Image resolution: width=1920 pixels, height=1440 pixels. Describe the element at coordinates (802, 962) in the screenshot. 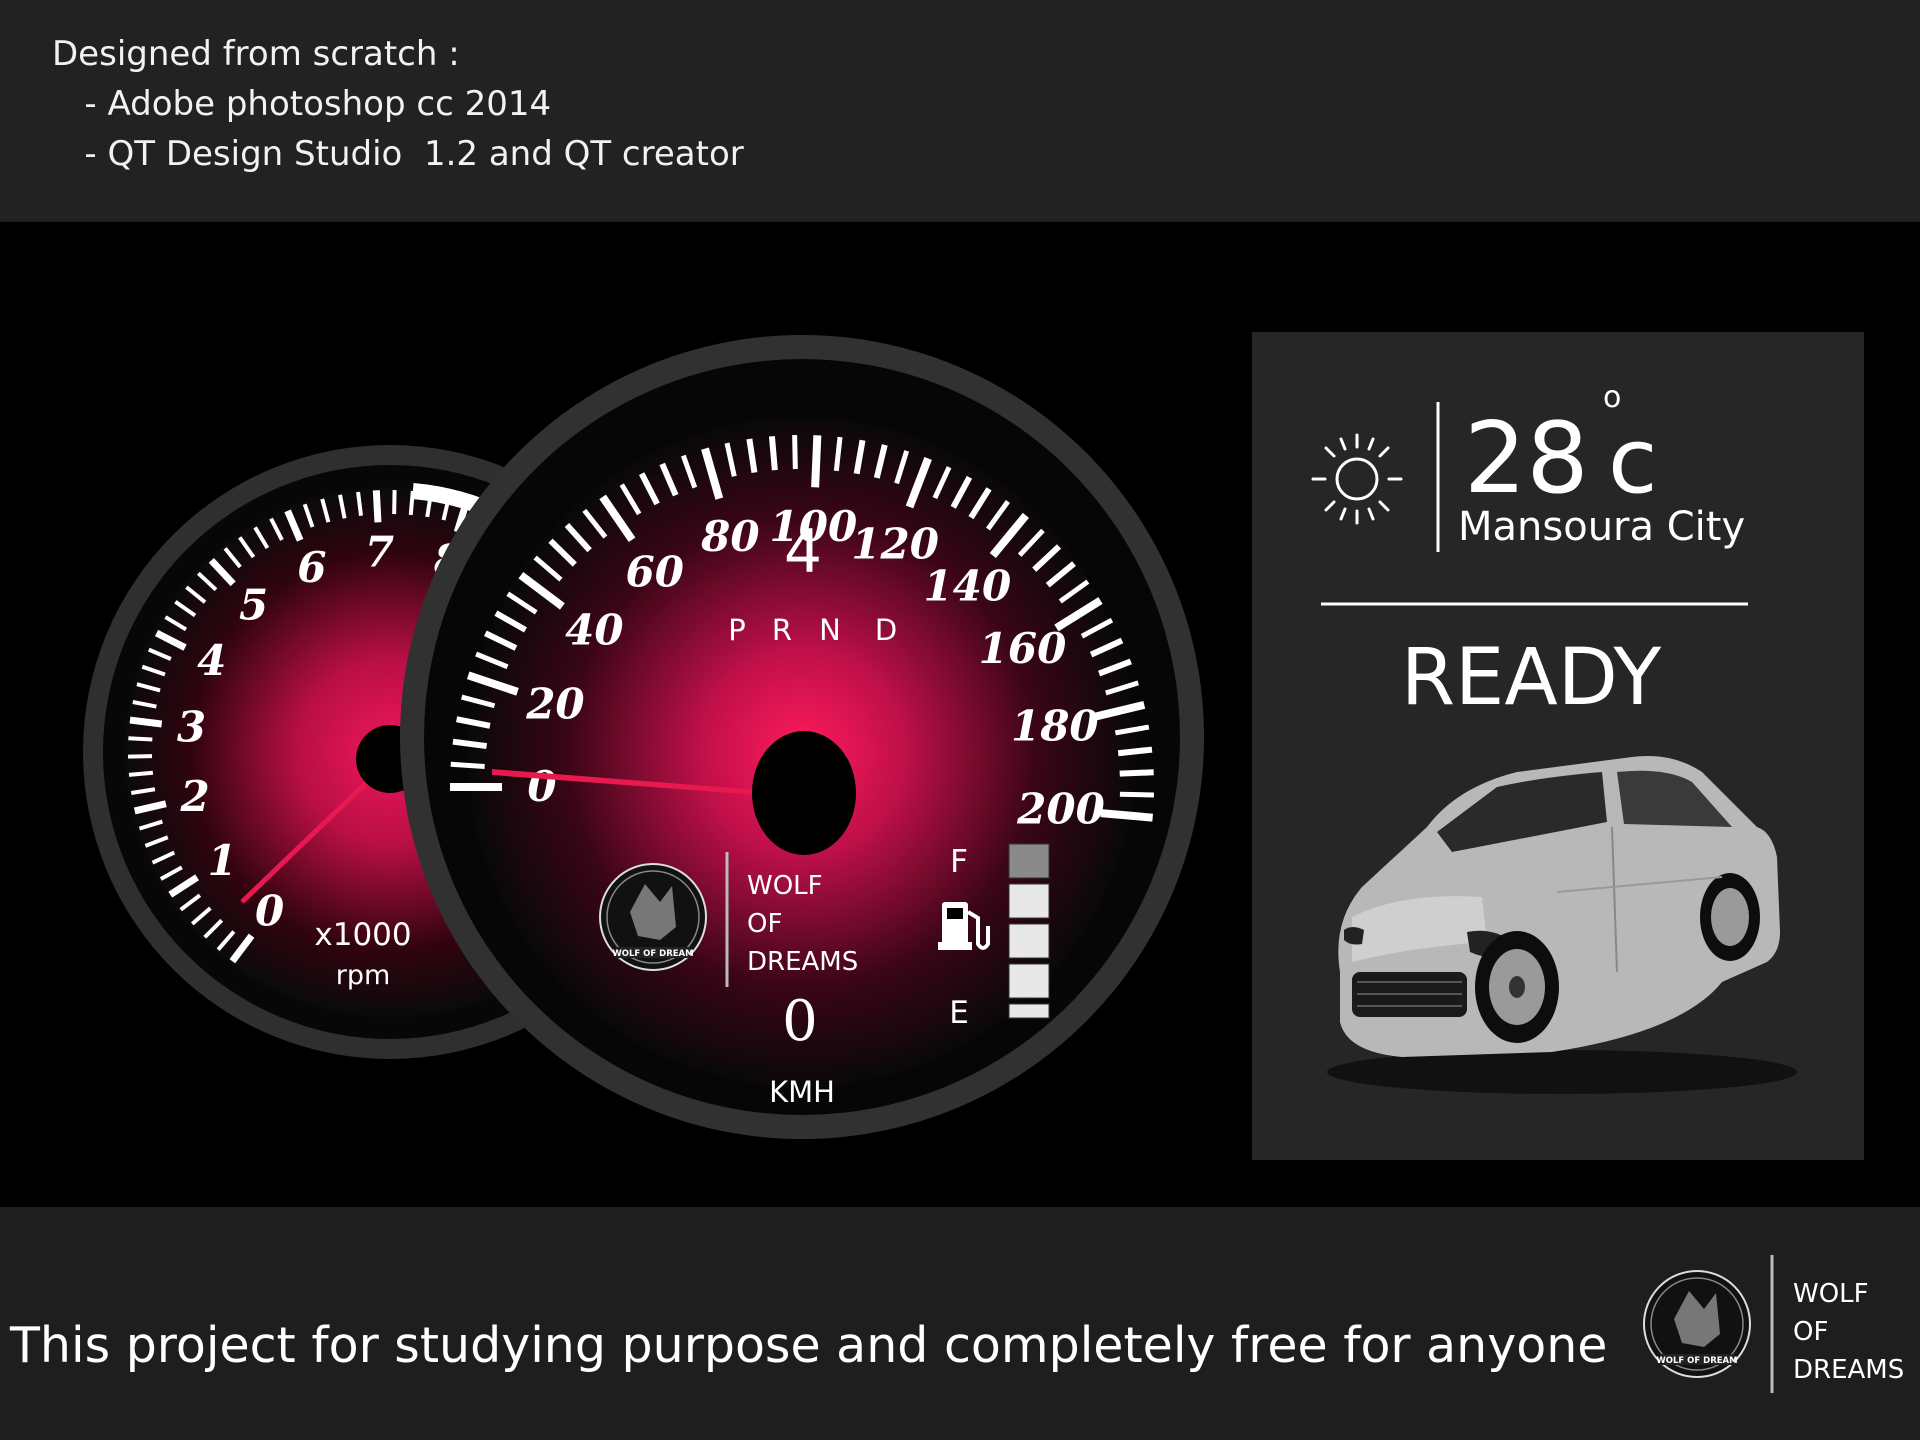

I see `gauge-brand-line-3: DREAMS` at that location.